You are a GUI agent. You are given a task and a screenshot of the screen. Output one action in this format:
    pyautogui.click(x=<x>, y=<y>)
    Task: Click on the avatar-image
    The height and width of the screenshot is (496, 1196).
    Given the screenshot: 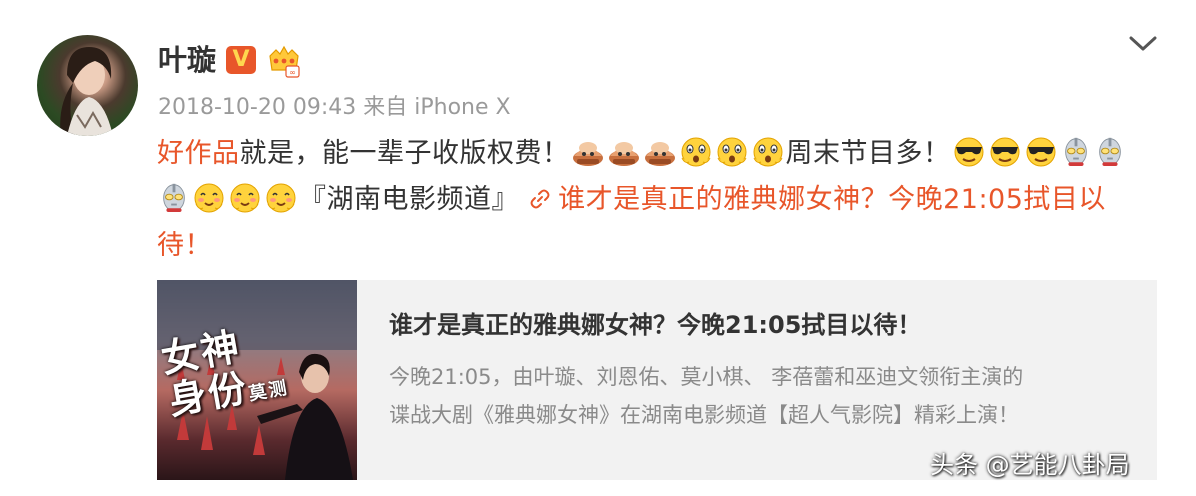 What is the action you would take?
    pyautogui.click(x=86, y=91)
    